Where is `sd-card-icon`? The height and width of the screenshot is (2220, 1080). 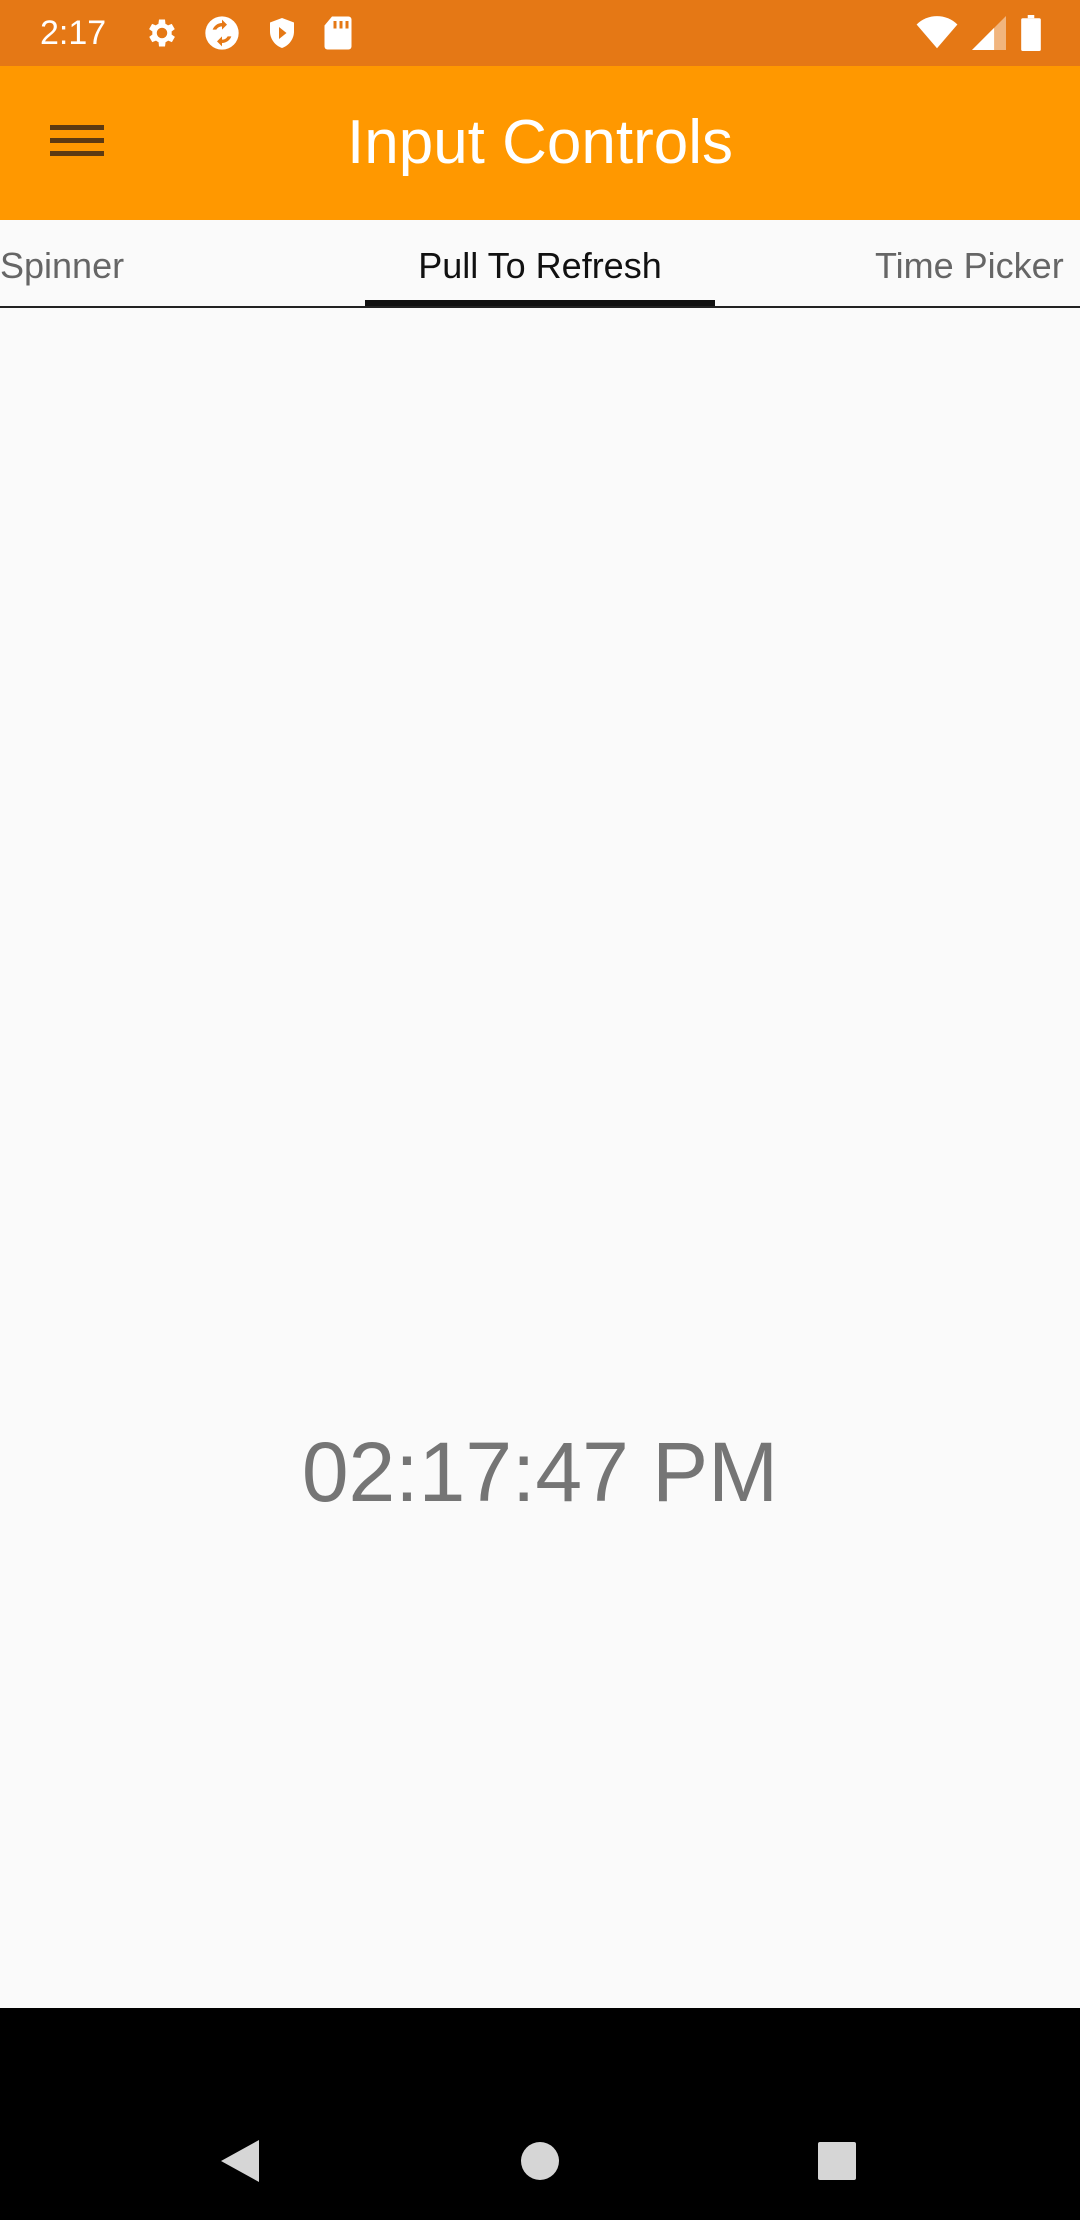 sd-card-icon is located at coordinates (338, 33).